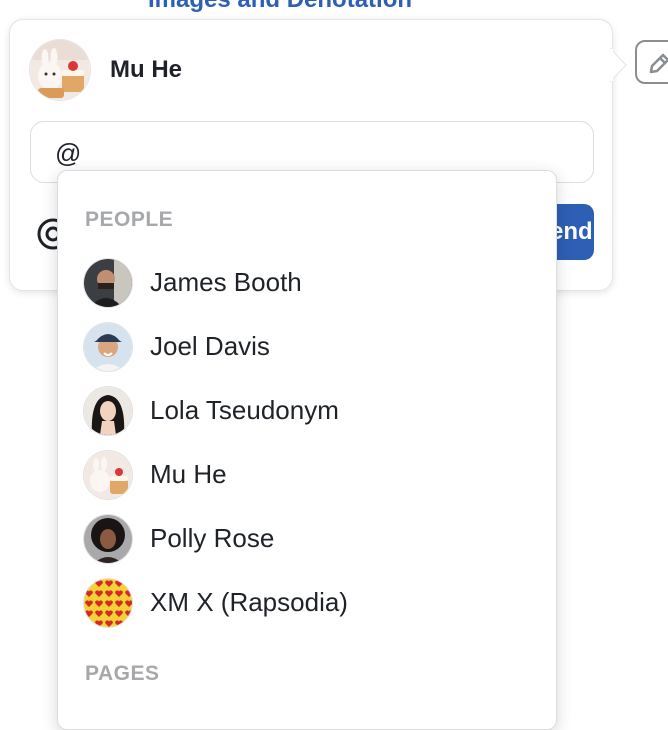  Describe the element at coordinates (108, 603) in the screenshot. I see `hearts-pattern-avatar` at that location.